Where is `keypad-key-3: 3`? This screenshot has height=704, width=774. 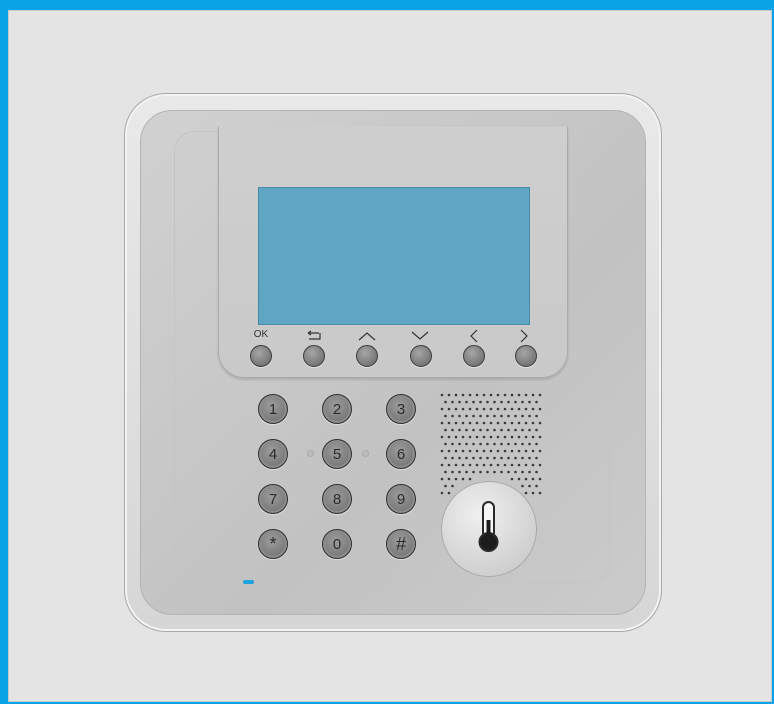
keypad-key-3: 3 is located at coordinates (401, 409).